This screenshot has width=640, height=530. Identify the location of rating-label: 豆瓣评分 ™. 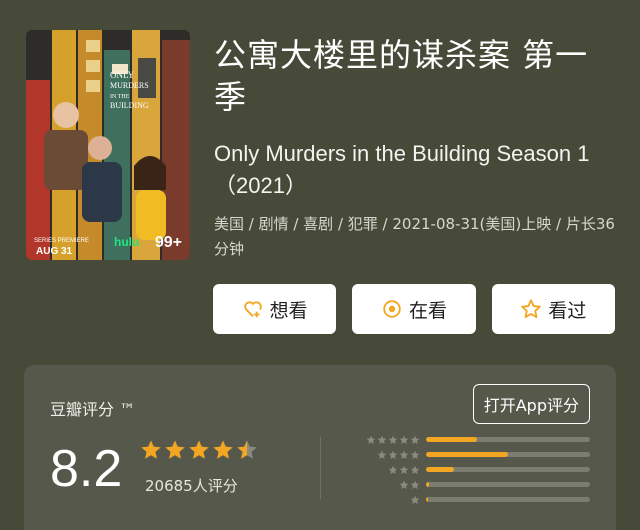
(93, 409).